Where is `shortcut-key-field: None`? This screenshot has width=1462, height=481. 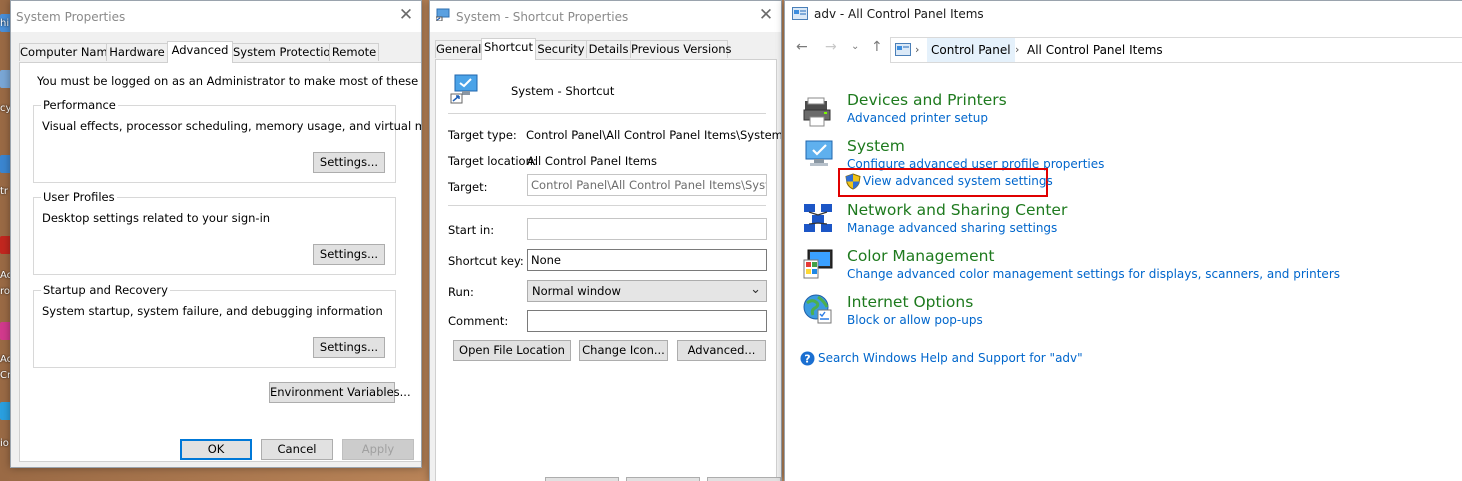 shortcut-key-field: None is located at coordinates (647, 260).